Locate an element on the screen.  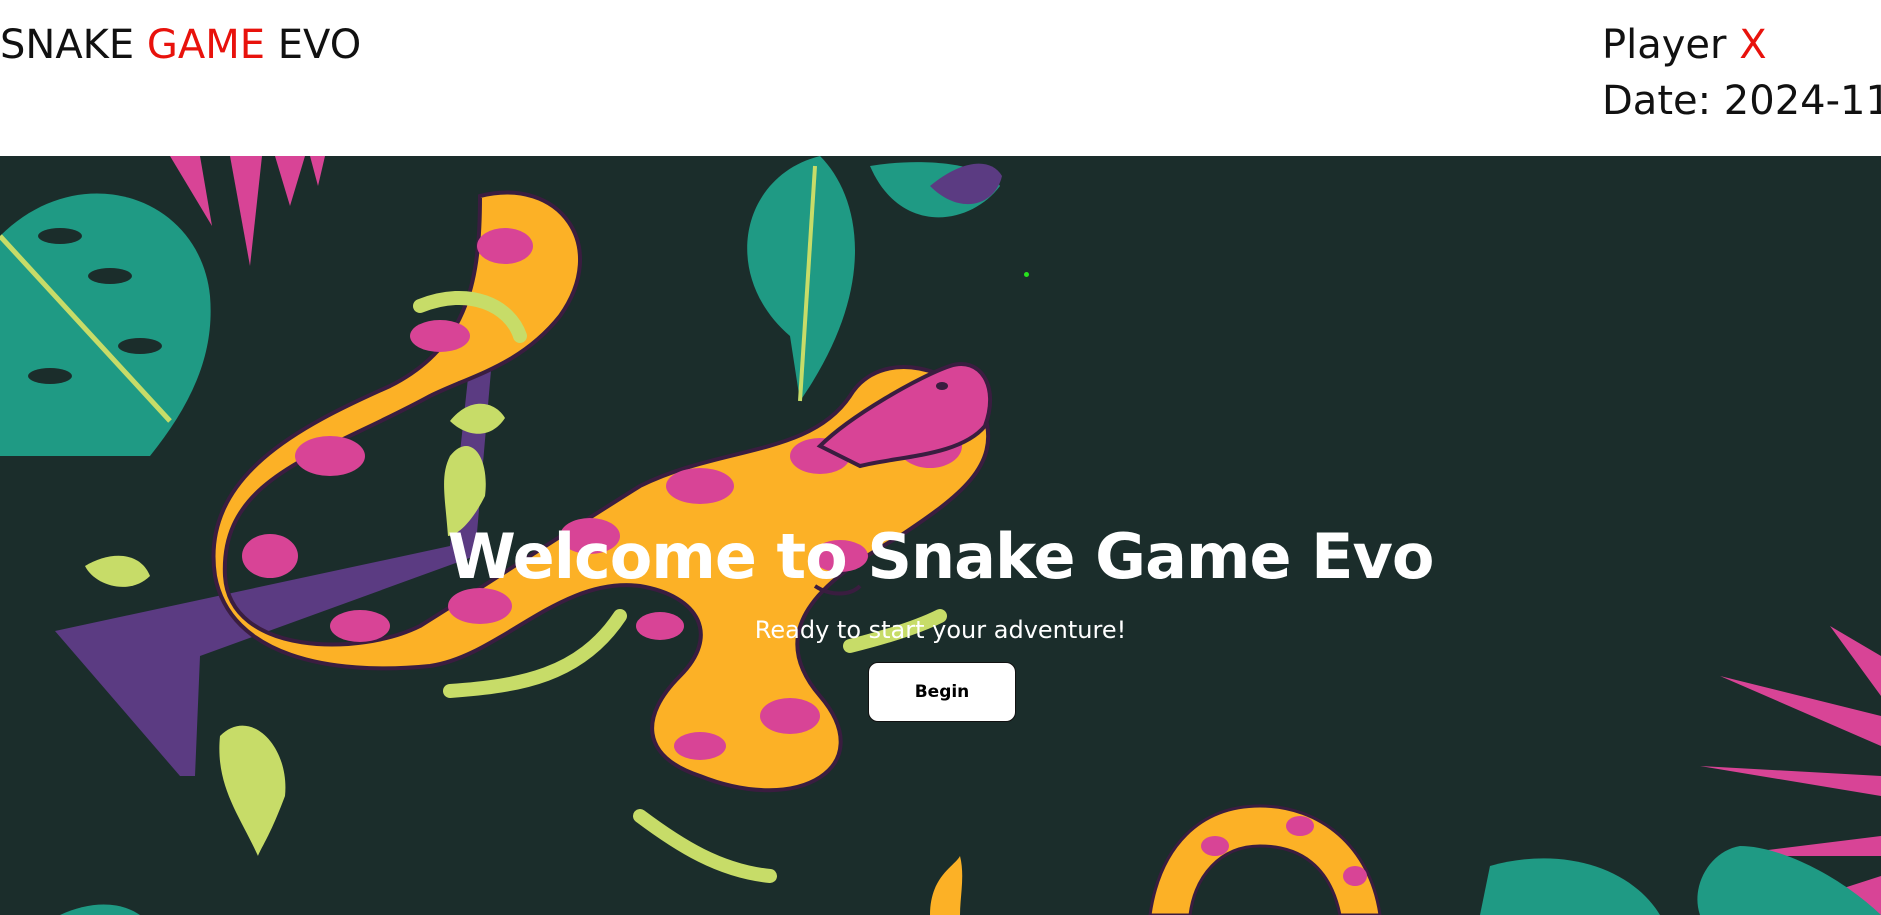
game-logo: SNAKE GAME EVO is located at coordinates (180, 45).